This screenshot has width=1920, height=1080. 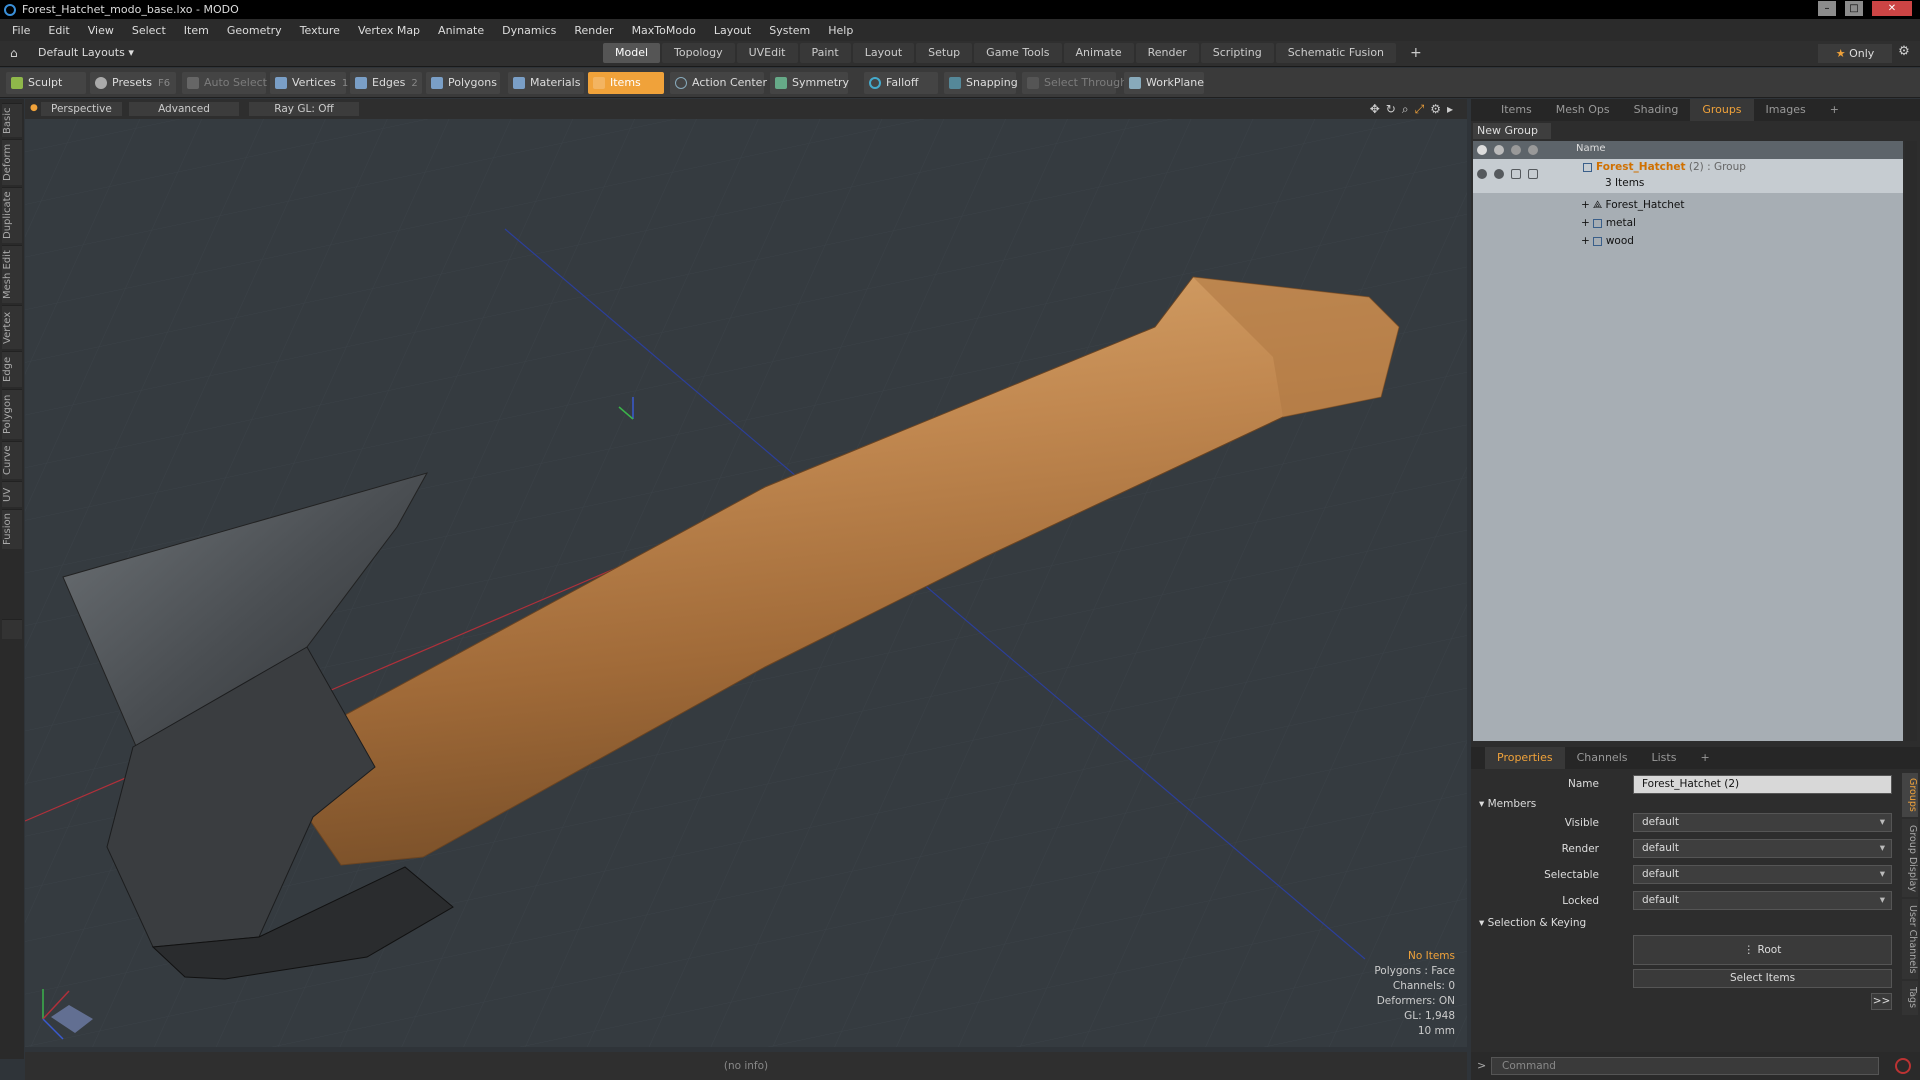 What do you see at coordinates (1516, 174) in the screenshot?
I see `group-lock-icon` at bounding box center [1516, 174].